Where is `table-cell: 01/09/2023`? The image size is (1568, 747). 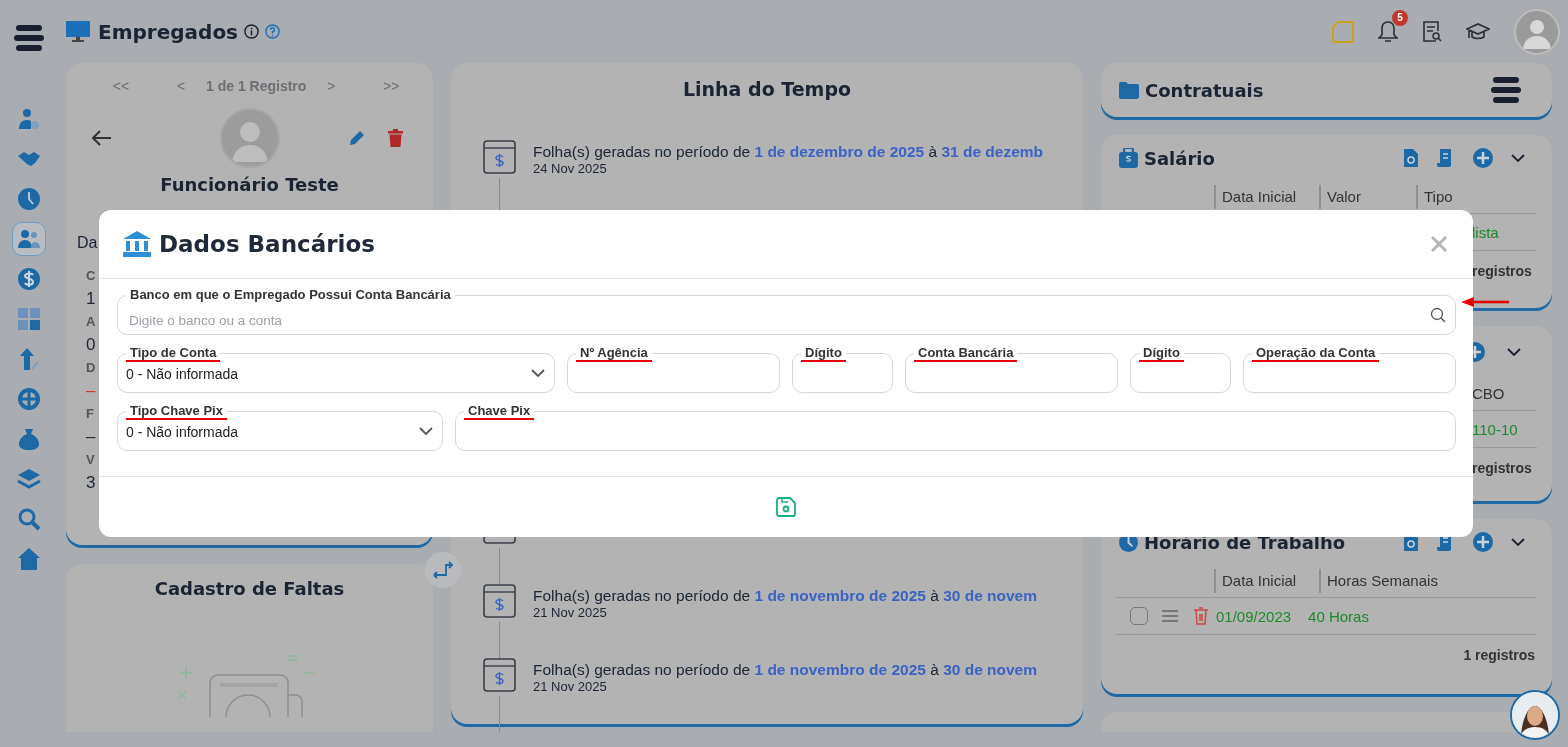
table-cell: 01/09/2023 is located at coordinates (1254, 616).